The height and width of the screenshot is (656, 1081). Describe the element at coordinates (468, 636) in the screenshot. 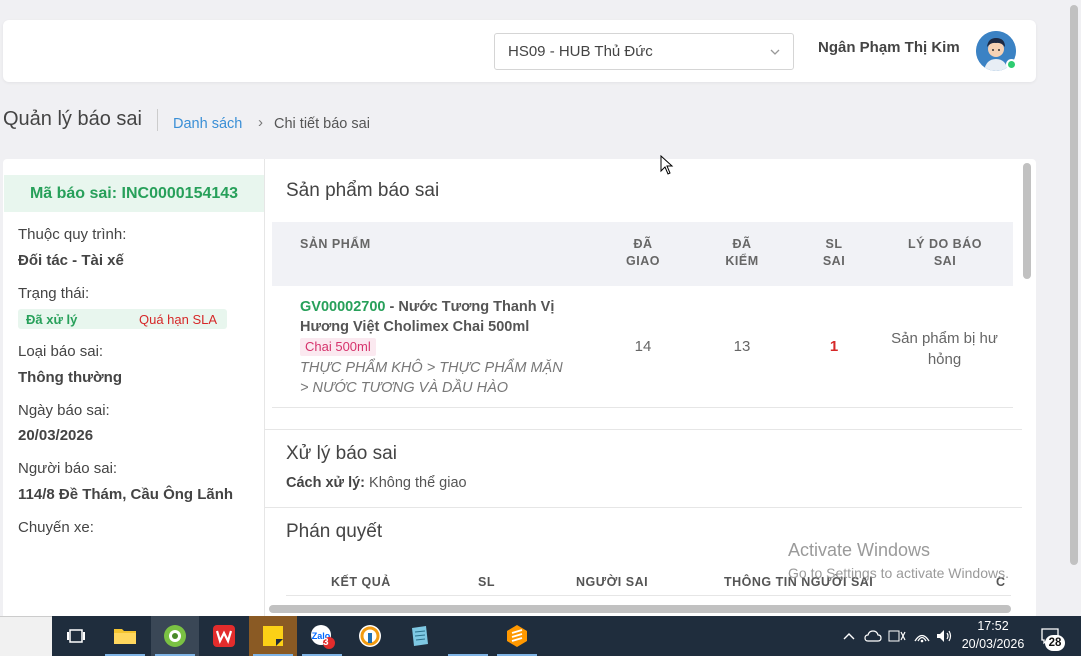

I see `empty-task-button` at that location.